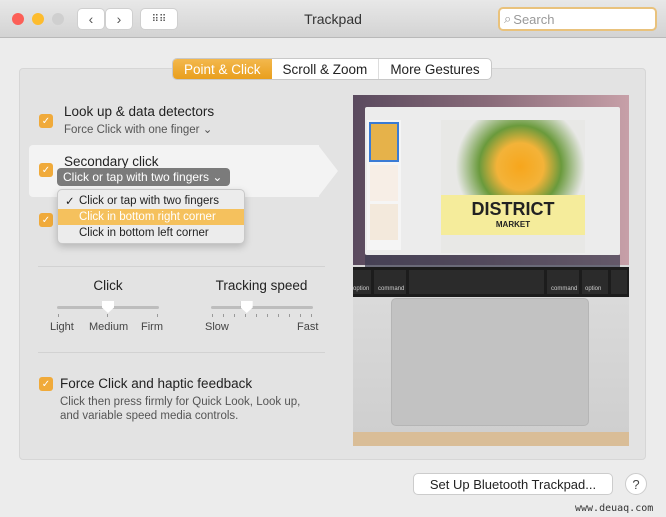 The image size is (666, 517). What do you see at coordinates (156, 383) in the screenshot?
I see `force-click-label: Force Click and haptic feedback` at bounding box center [156, 383].